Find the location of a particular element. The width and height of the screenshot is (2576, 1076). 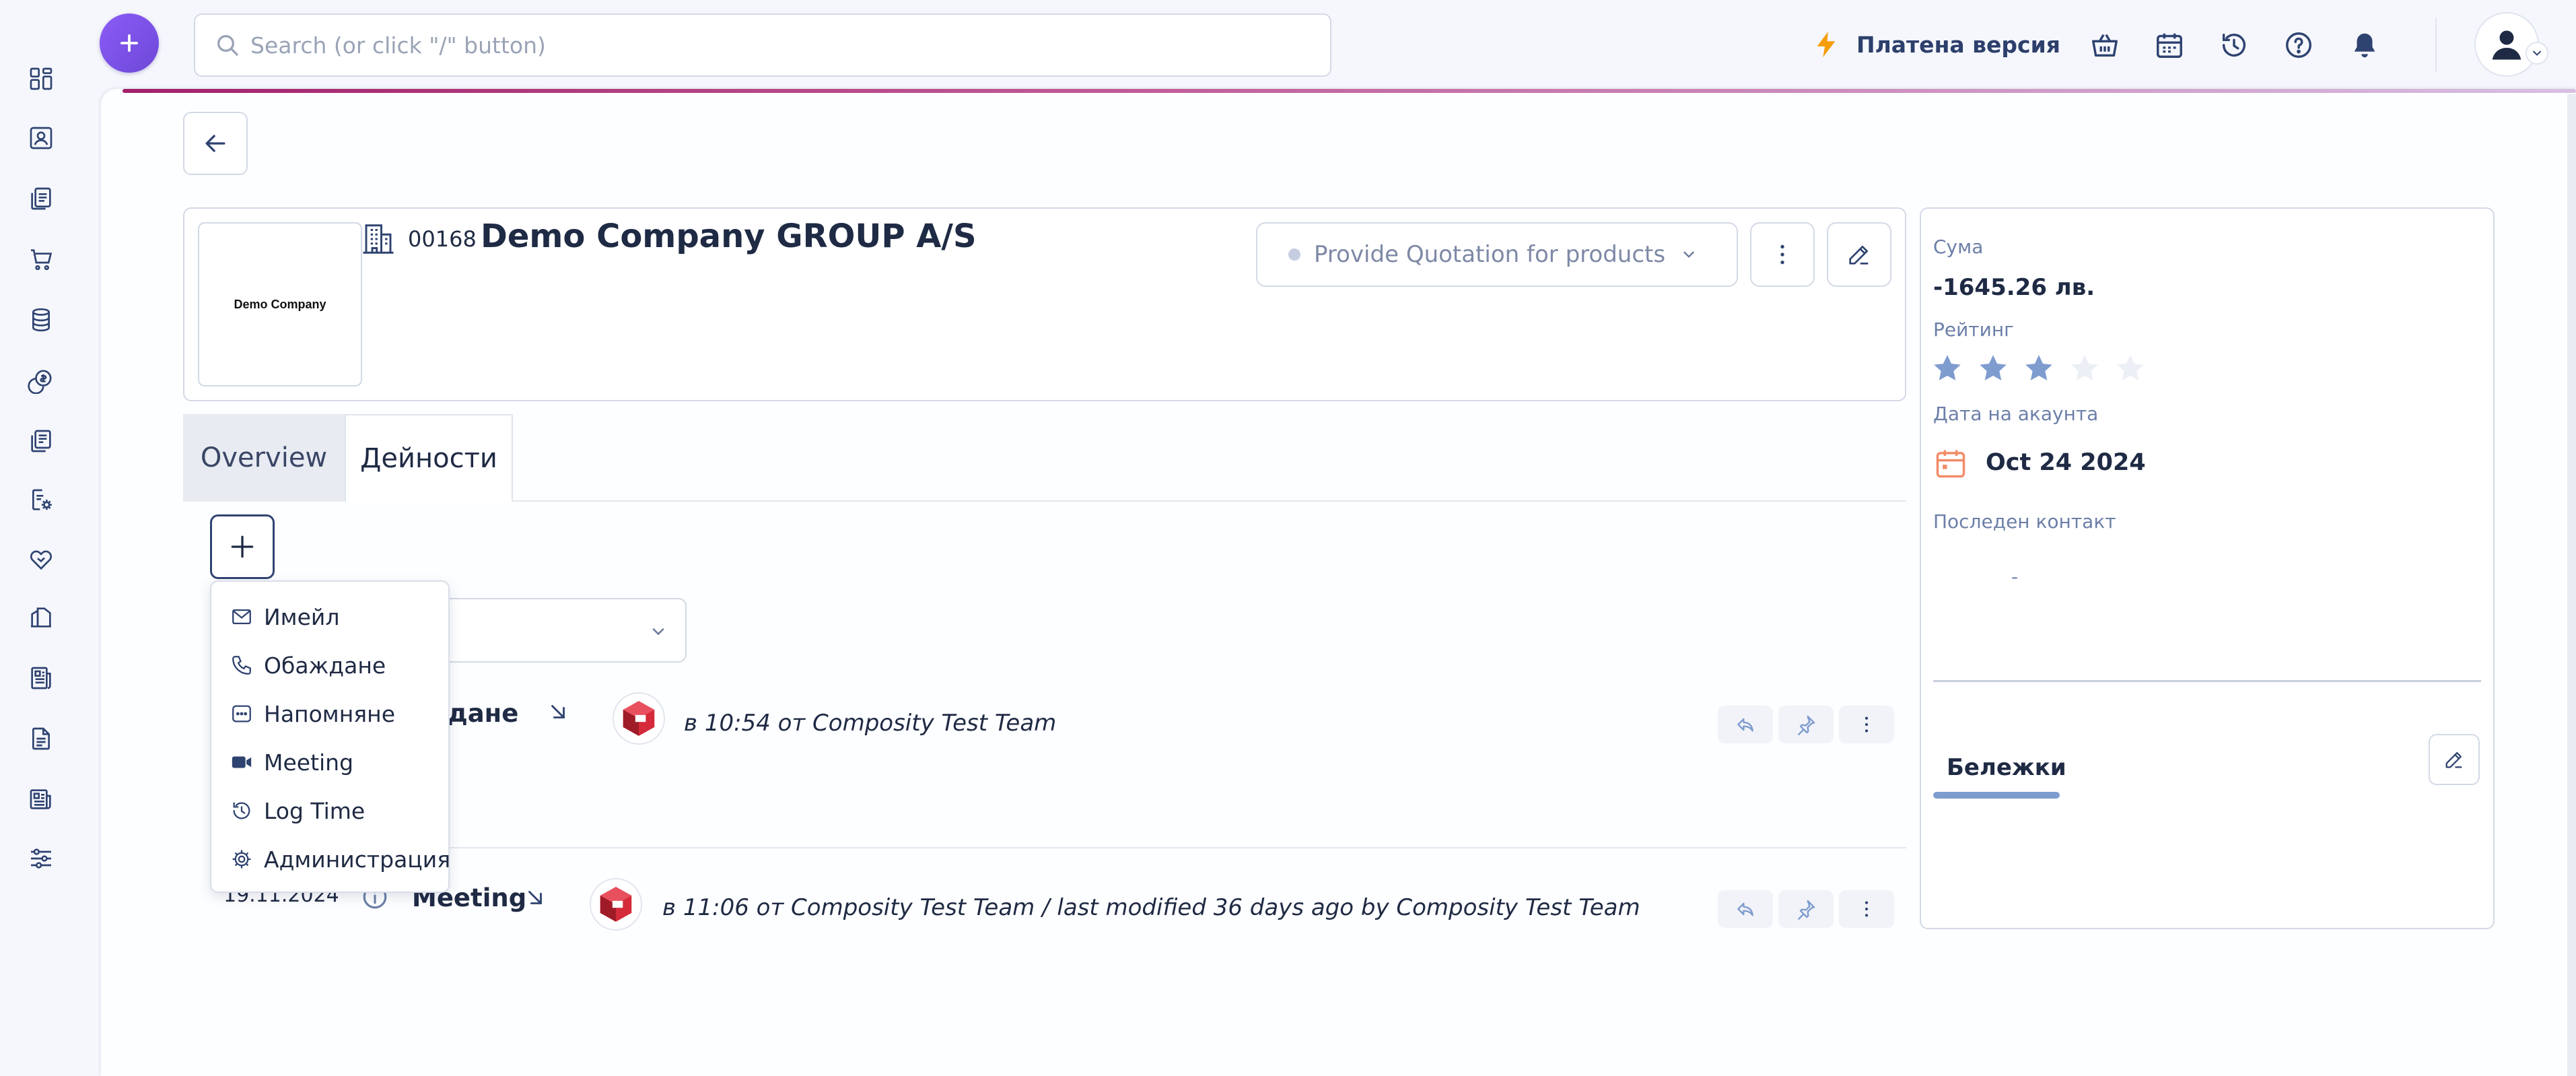

help-icon is located at coordinates (2298, 45).